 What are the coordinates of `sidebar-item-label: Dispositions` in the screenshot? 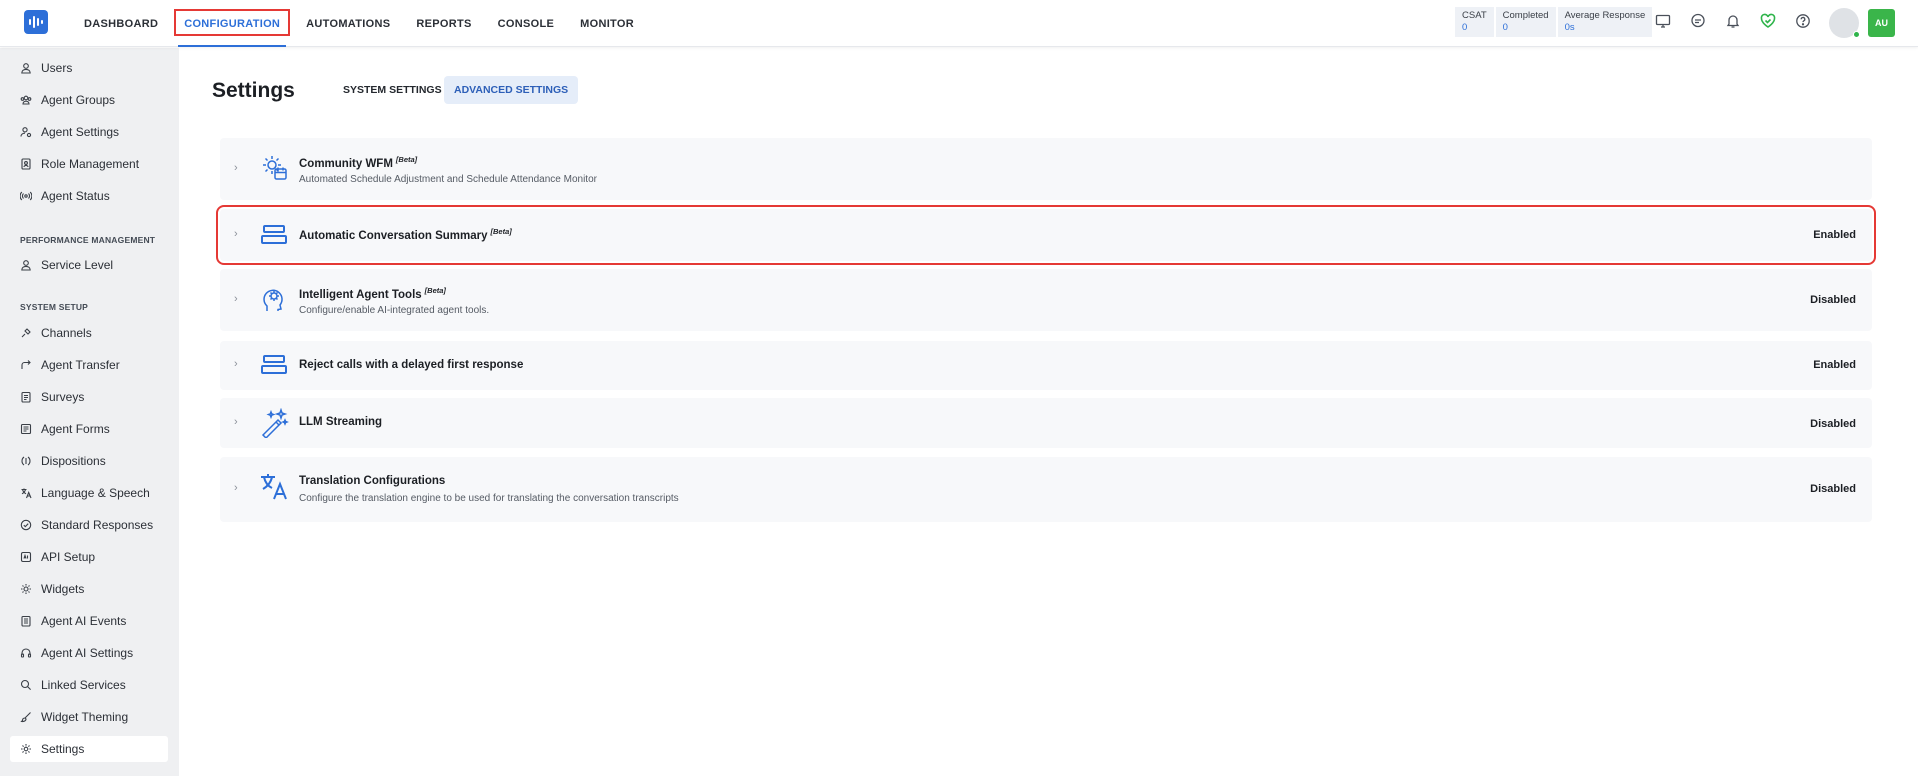 It's located at (73, 461).